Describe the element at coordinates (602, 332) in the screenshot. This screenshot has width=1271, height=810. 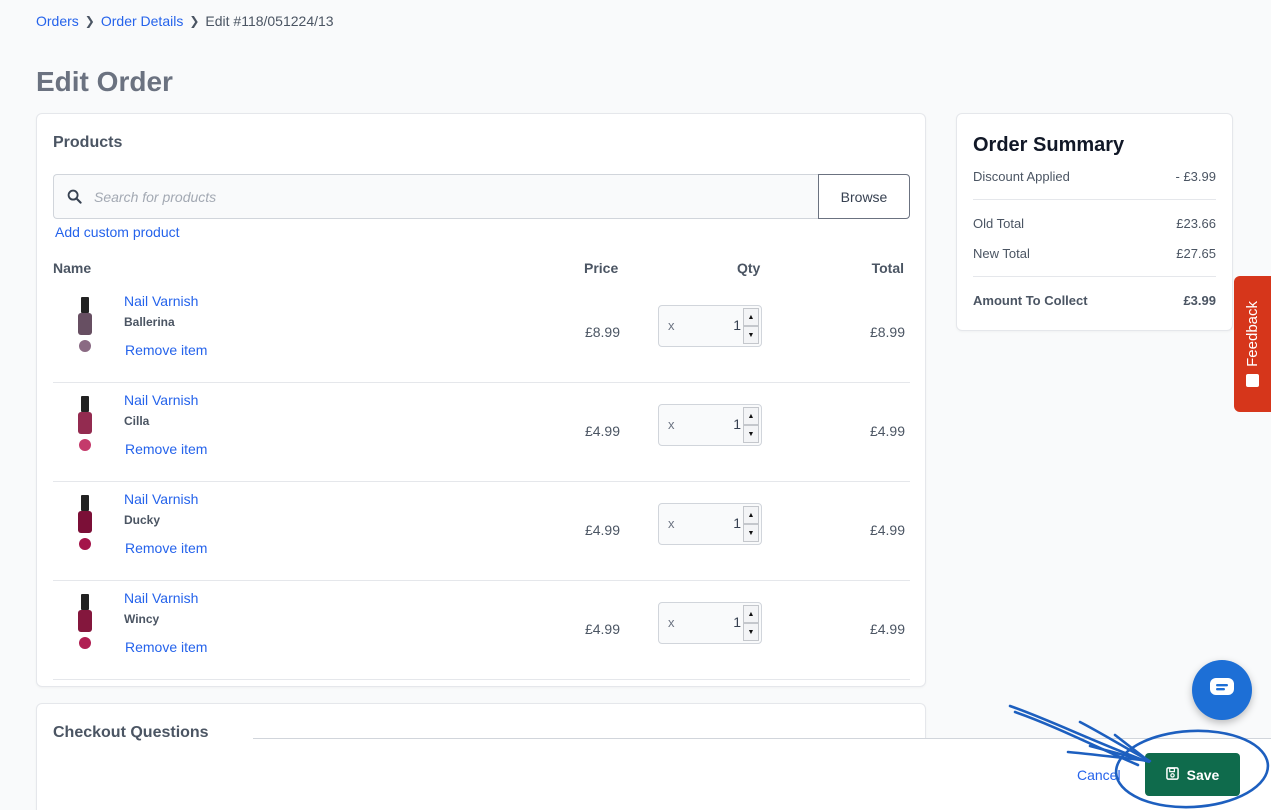
I see `product-price: £8.99` at that location.